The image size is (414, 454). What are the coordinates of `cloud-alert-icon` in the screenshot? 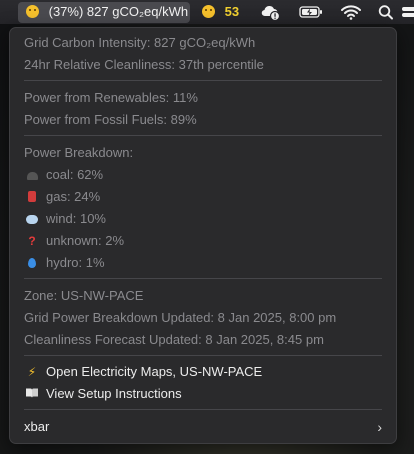 It's located at (270, 12).